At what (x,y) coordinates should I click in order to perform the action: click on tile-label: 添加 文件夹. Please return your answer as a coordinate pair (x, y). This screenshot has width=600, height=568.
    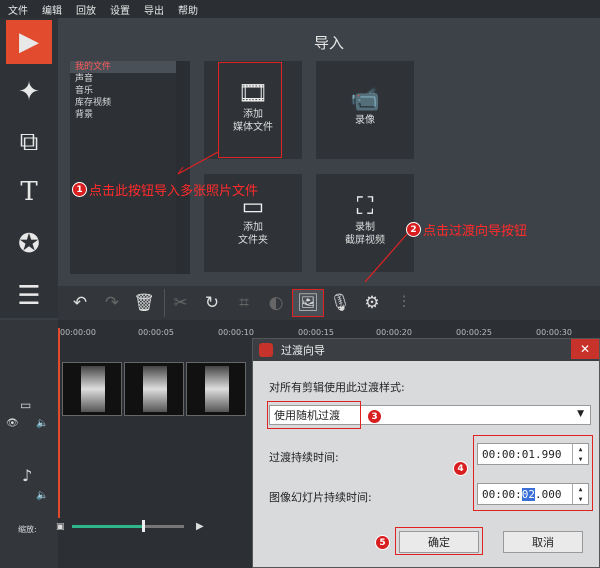
    Looking at the image, I should click on (253, 233).